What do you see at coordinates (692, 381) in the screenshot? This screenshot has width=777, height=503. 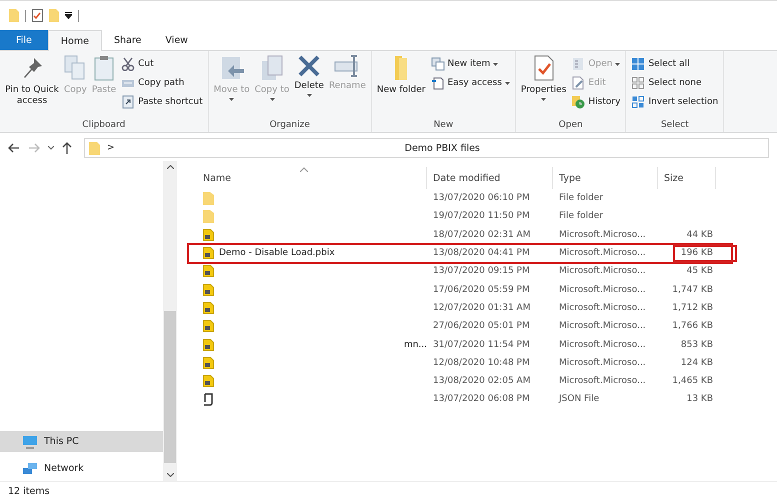 I see `size-cell-text: 1,465 KB` at bounding box center [692, 381].